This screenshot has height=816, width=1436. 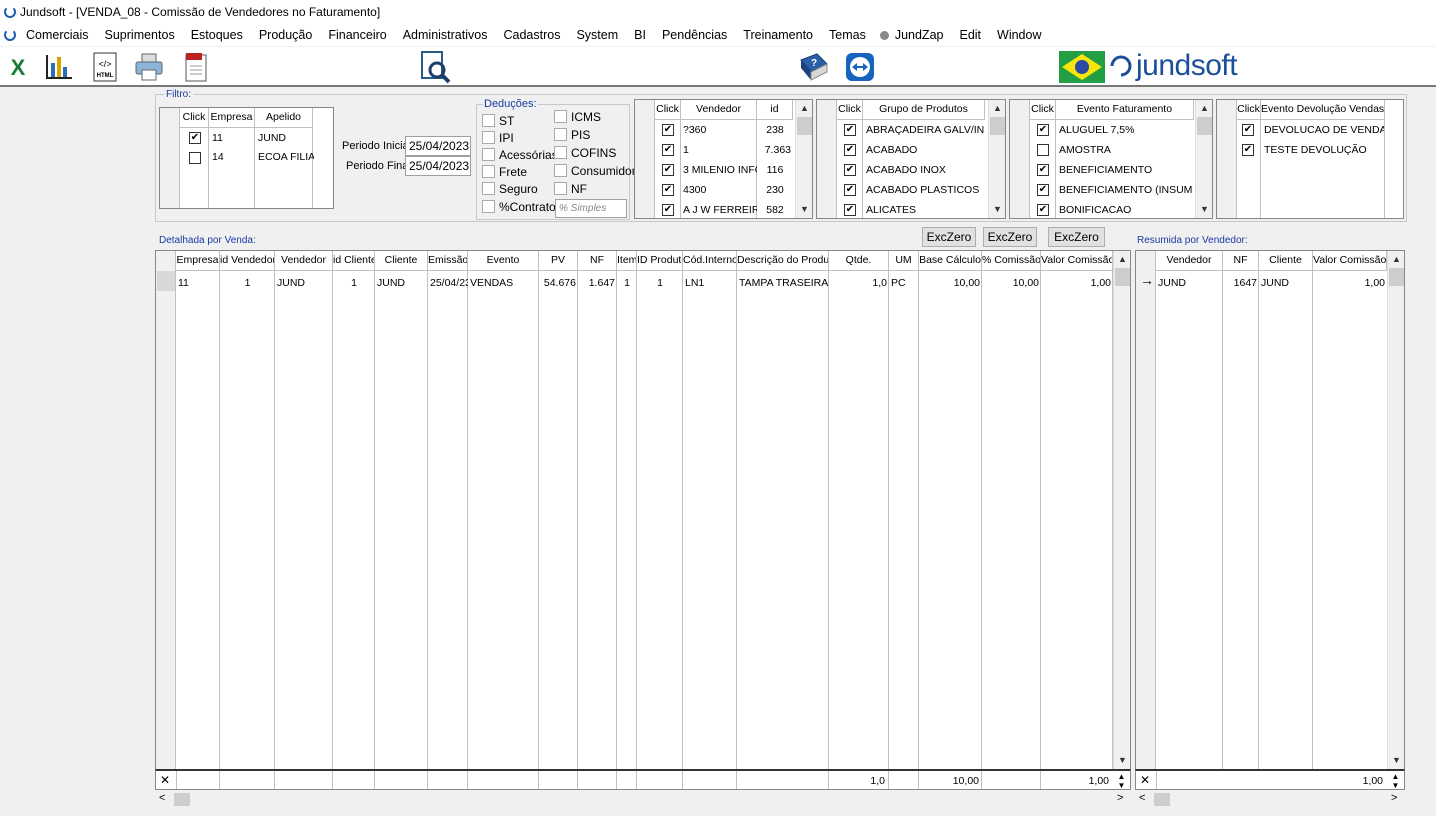 I want to click on produtos-scrollbar: ▲ ▼, so click(x=996, y=159).